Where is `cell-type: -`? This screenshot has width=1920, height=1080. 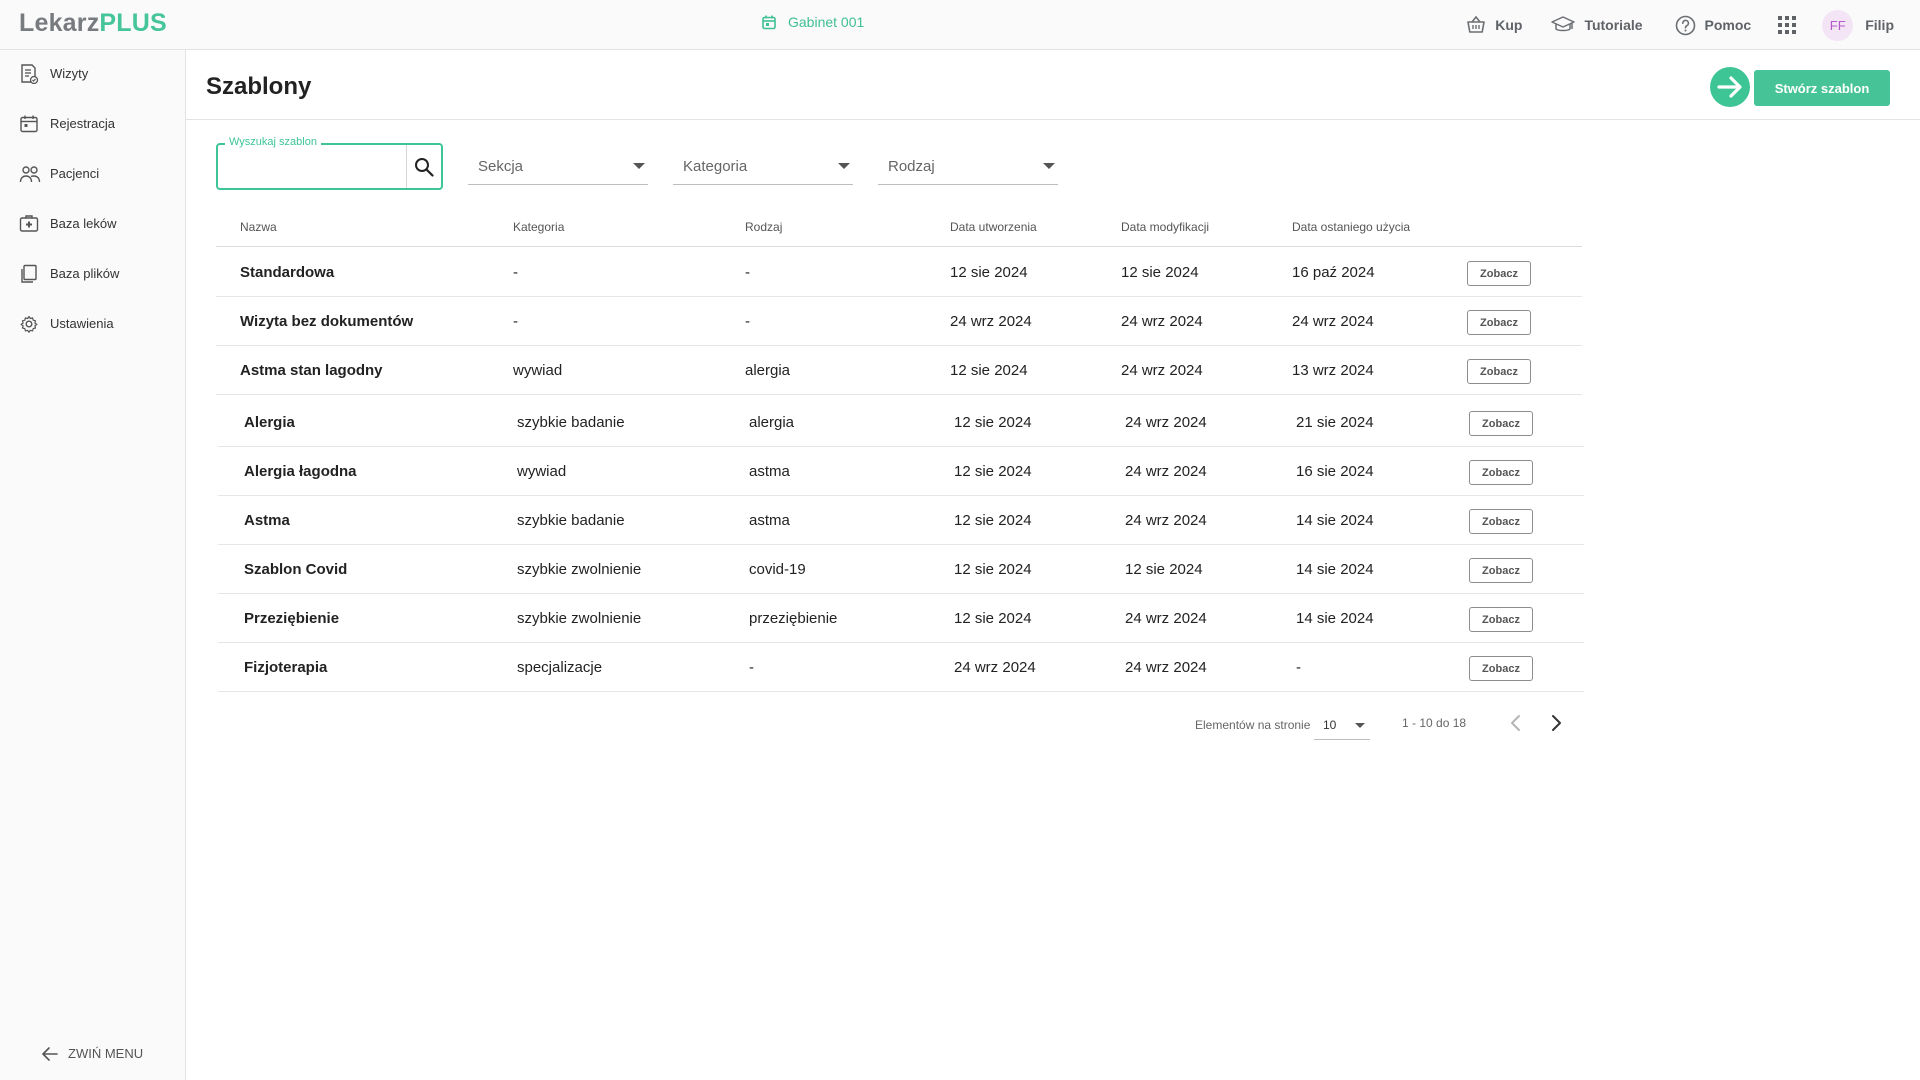 cell-type: - is located at coordinates (747, 321).